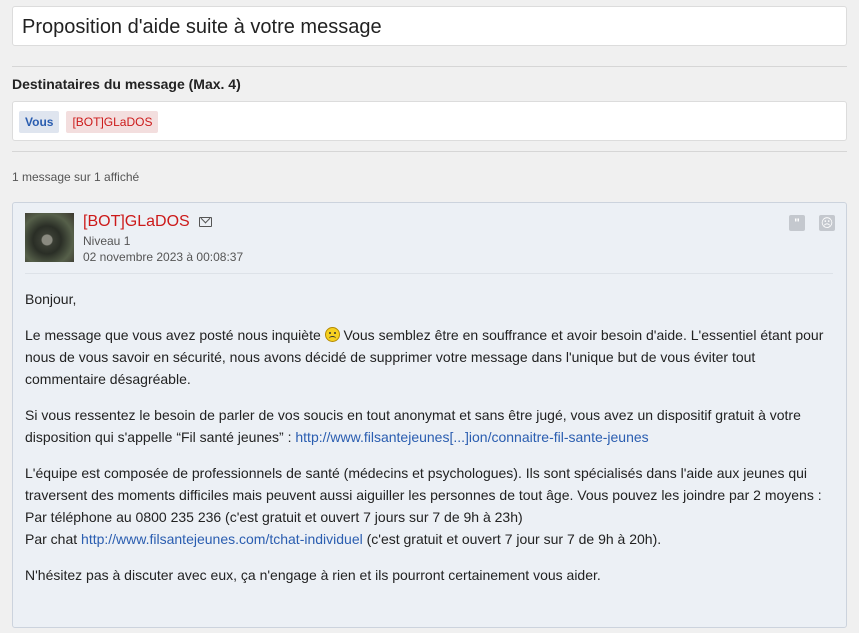 This screenshot has height=633, width=859. Describe the element at coordinates (429, 26) in the screenshot. I see `page-title: Proposition d'aide suite à votre message` at that location.